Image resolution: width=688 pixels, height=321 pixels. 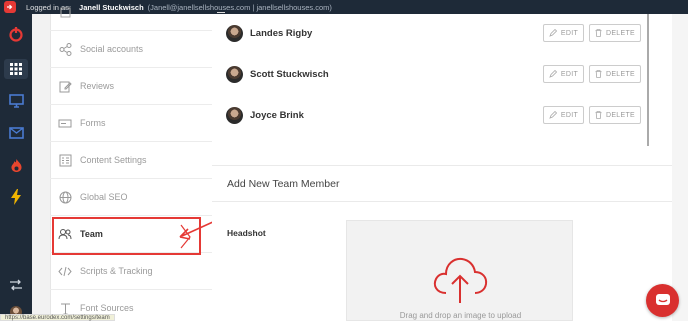 What do you see at coordinates (460, 315) in the screenshot?
I see `dropzone-text: Drag and drop an image to upload` at bounding box center [460, 315].